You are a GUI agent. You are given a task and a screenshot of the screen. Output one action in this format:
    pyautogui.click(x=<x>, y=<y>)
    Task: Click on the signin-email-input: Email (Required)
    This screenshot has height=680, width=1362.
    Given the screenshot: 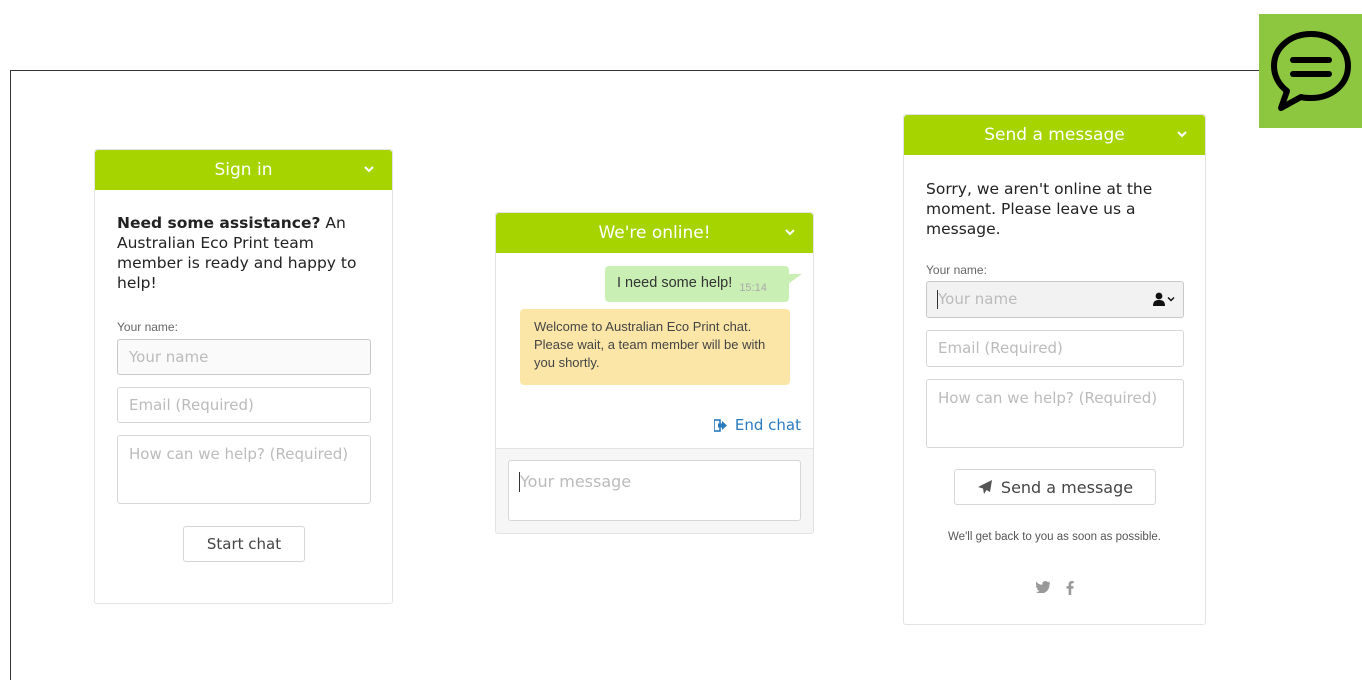 What is the action you would take?
    pyautogui.click(x=244, y=405)
    